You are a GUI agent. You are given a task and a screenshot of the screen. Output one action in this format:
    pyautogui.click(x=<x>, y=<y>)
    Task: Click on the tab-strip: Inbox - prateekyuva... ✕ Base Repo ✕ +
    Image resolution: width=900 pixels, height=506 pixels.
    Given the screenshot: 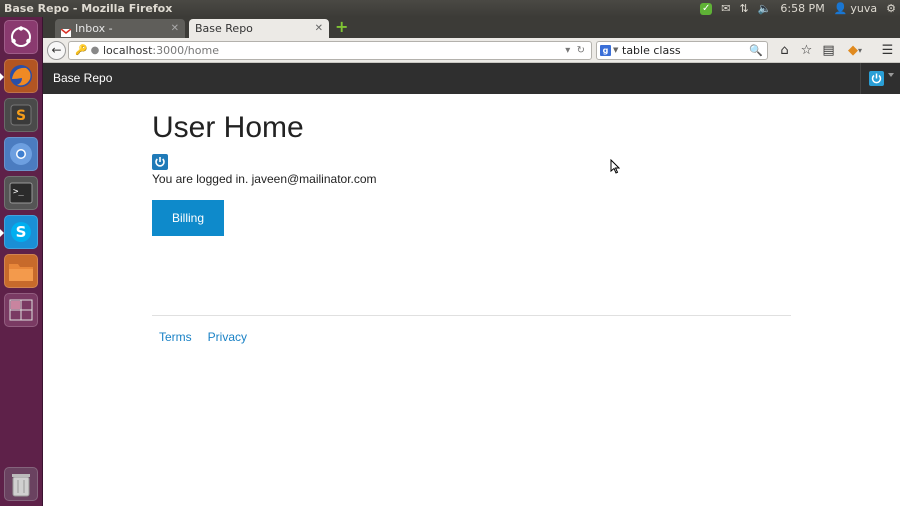 What is the action you would take?
    pyautogui.click(x=471, y=35)
    